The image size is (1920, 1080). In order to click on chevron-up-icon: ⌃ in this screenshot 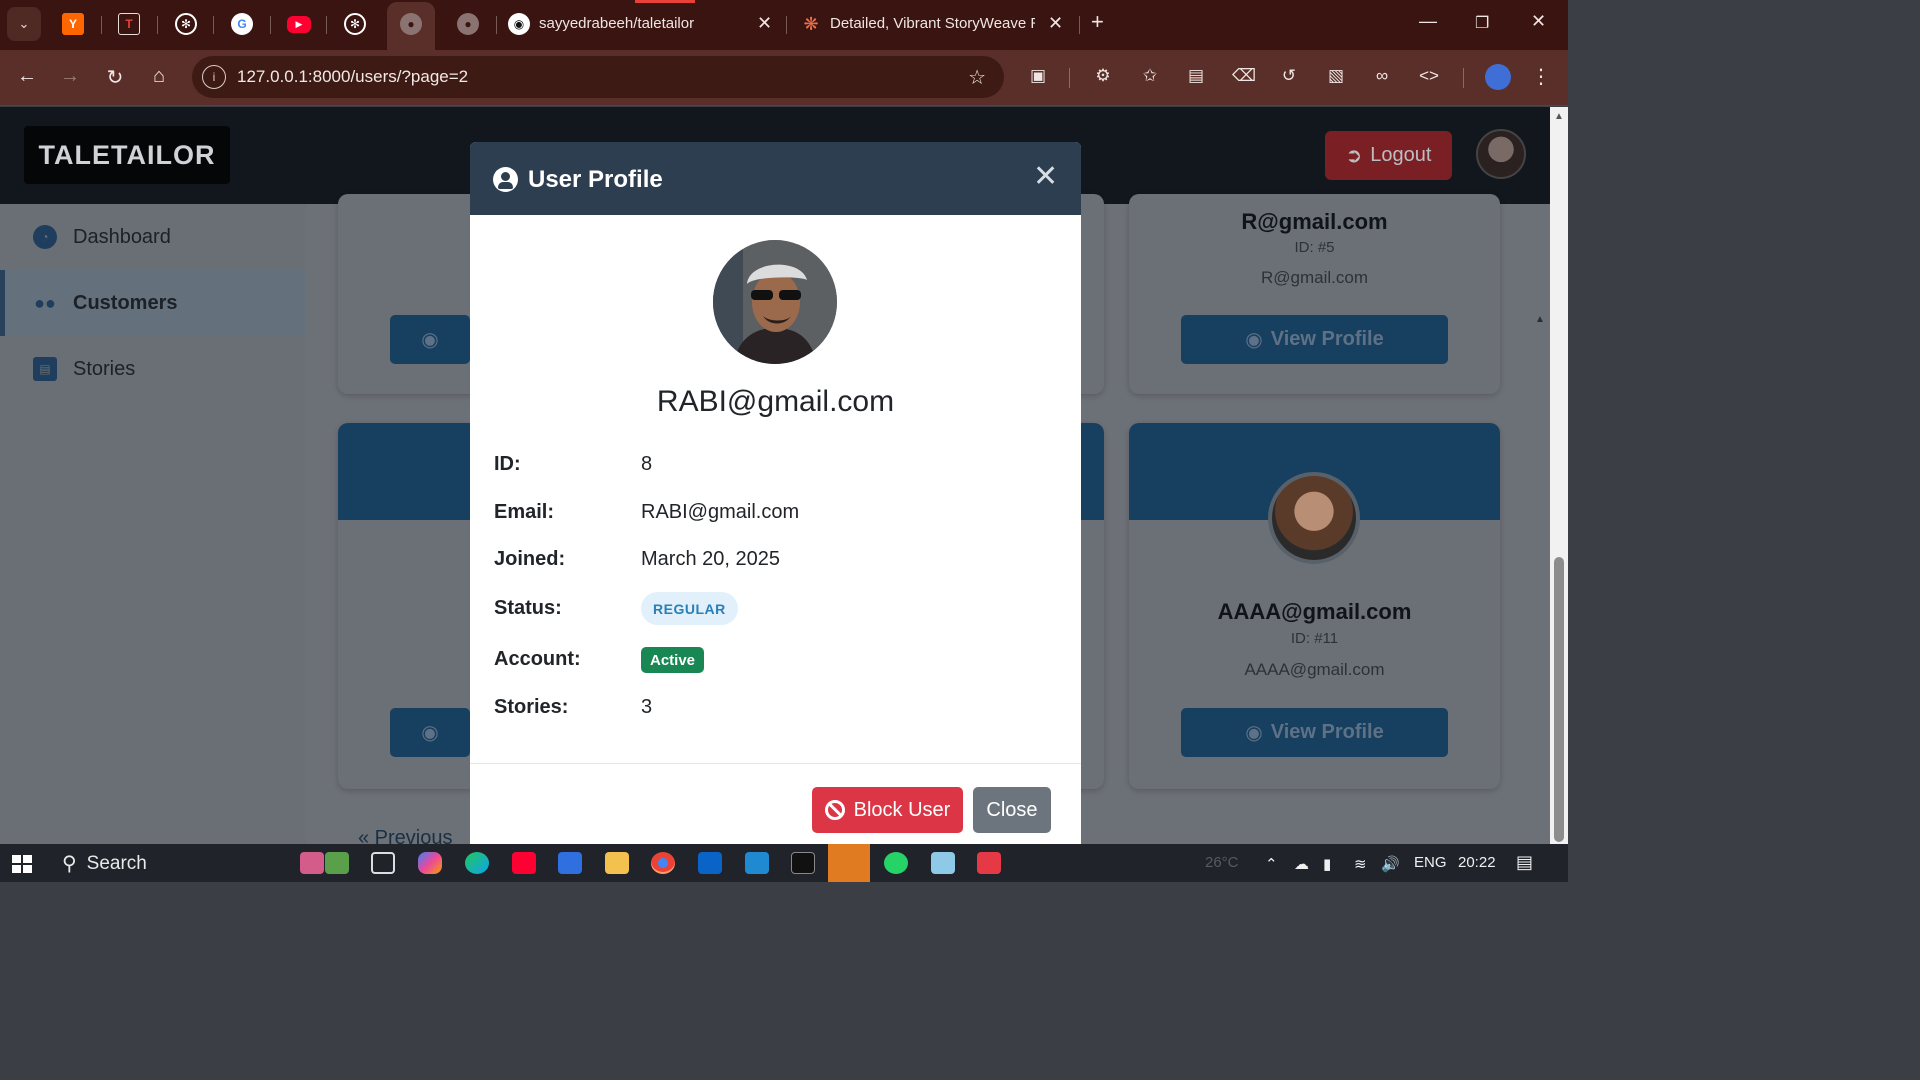, I will do `click(1271, 864)`.